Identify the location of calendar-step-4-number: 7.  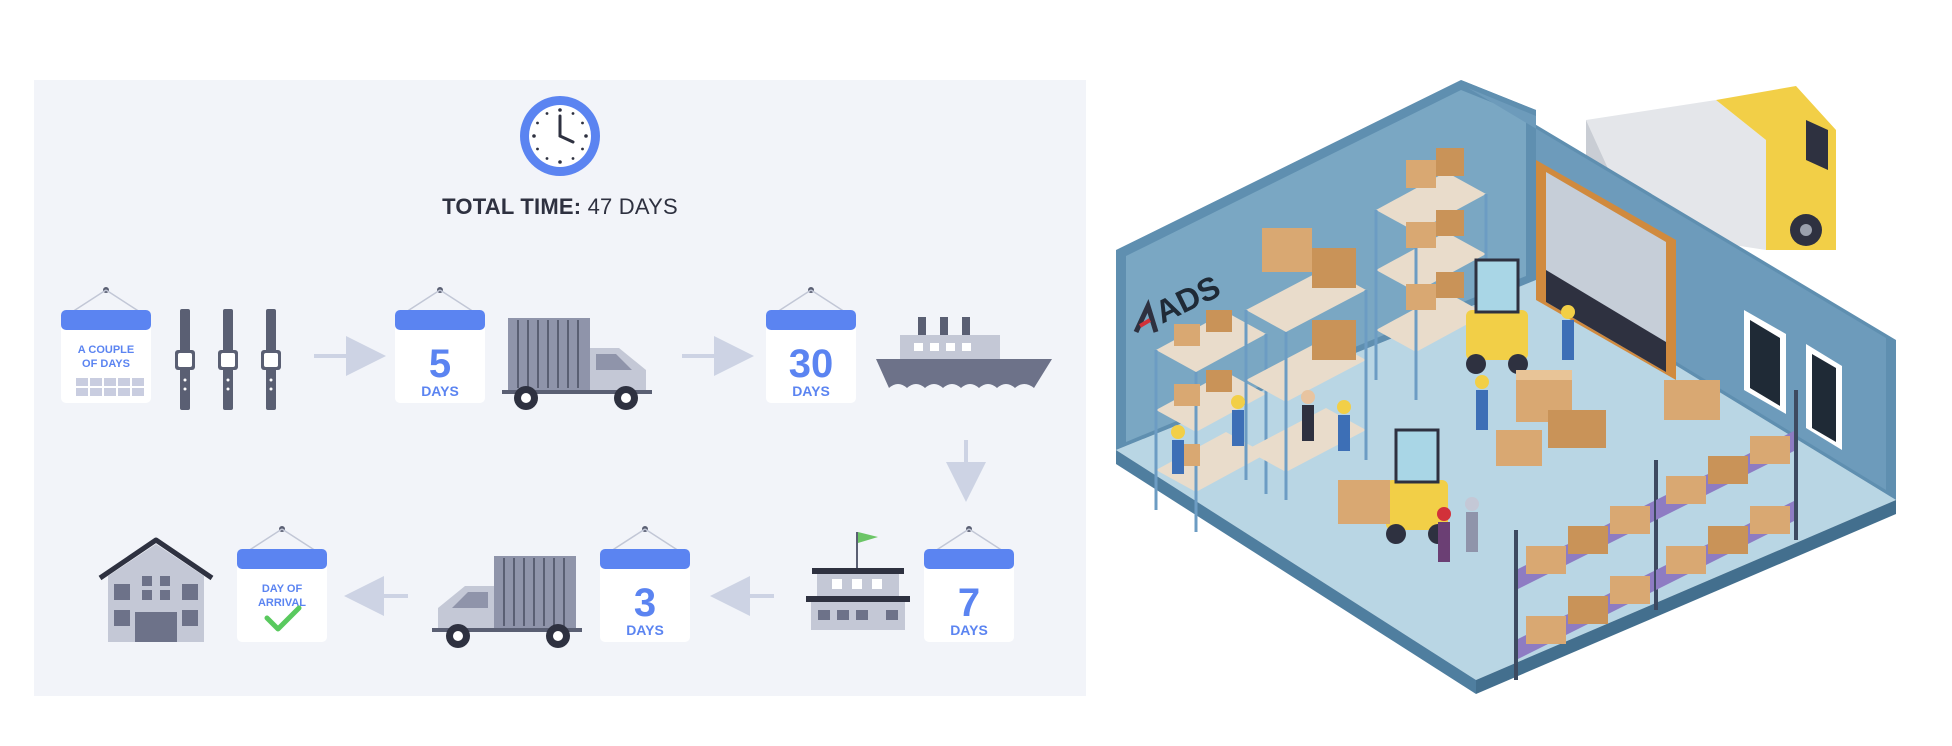
(969, 603).